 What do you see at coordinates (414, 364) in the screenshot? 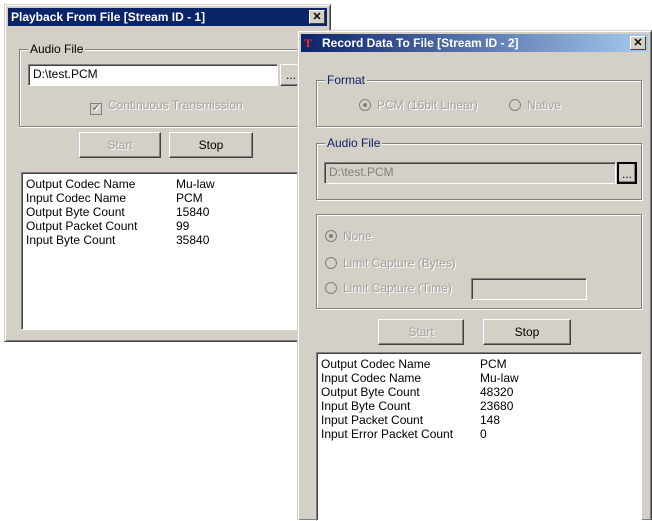
I see `stats-row: Output Codec Name PCM` at bounding box center [414, 364].